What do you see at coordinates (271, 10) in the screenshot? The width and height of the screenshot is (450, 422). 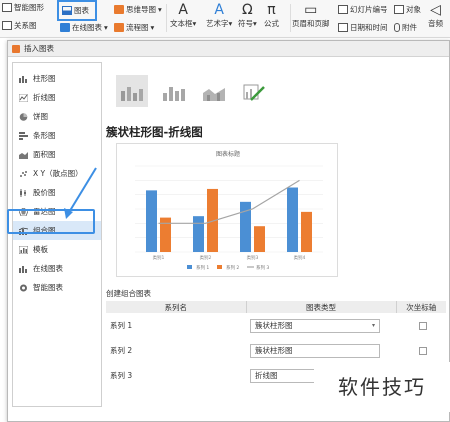 I see `formula-icon: π` at bounding box center [271, 10].